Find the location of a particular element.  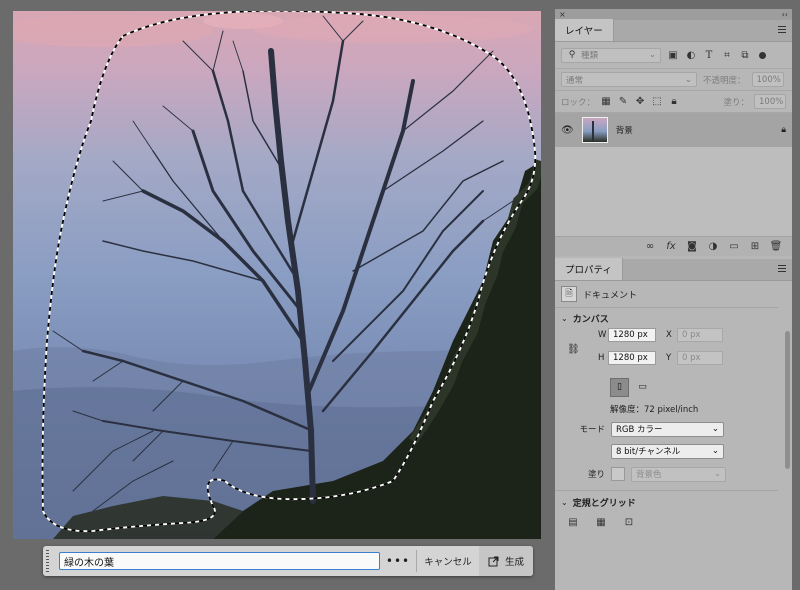

layer-filter-row: ⚲ 種類 ⌄ ▣ ◐ T ⌗ ⧉ is located at coordinates (673, 55).